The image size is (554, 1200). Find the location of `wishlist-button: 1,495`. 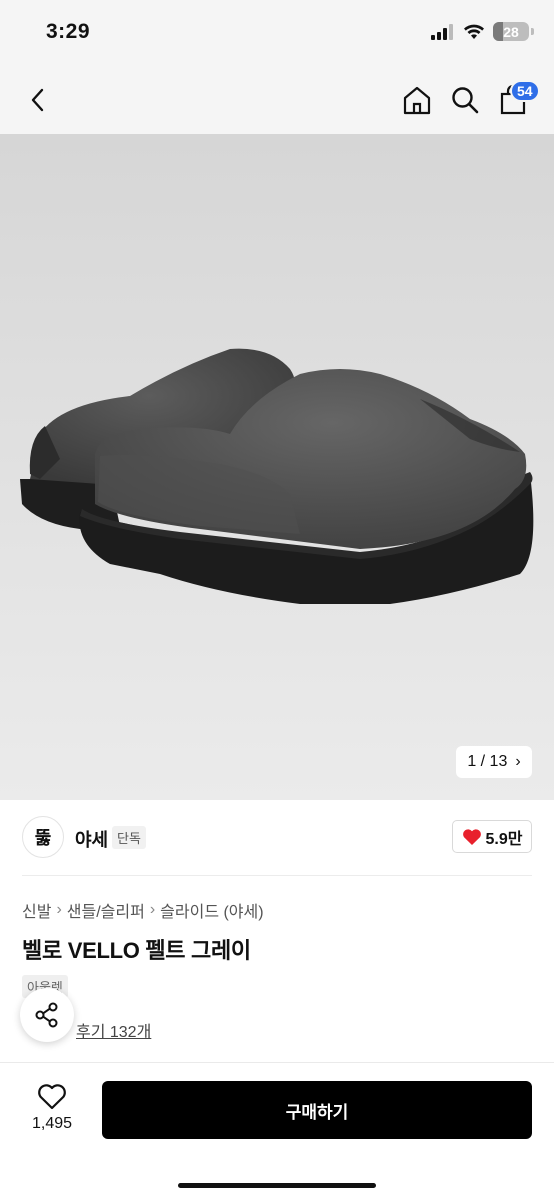

wishlist-button: 1,495 is located at coordinates (52, 1108).